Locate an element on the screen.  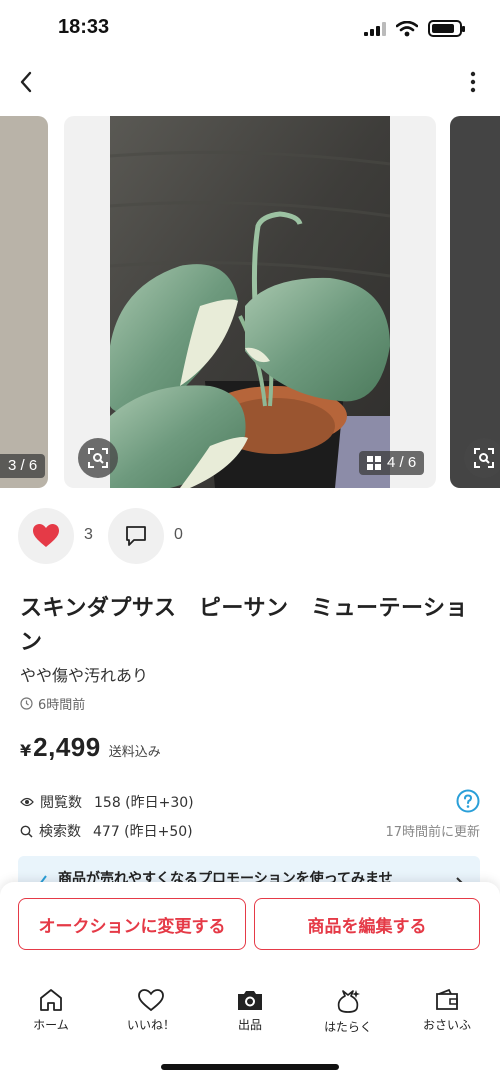
tab-wallet: おさいふ is located at coordinates (447, 1010).